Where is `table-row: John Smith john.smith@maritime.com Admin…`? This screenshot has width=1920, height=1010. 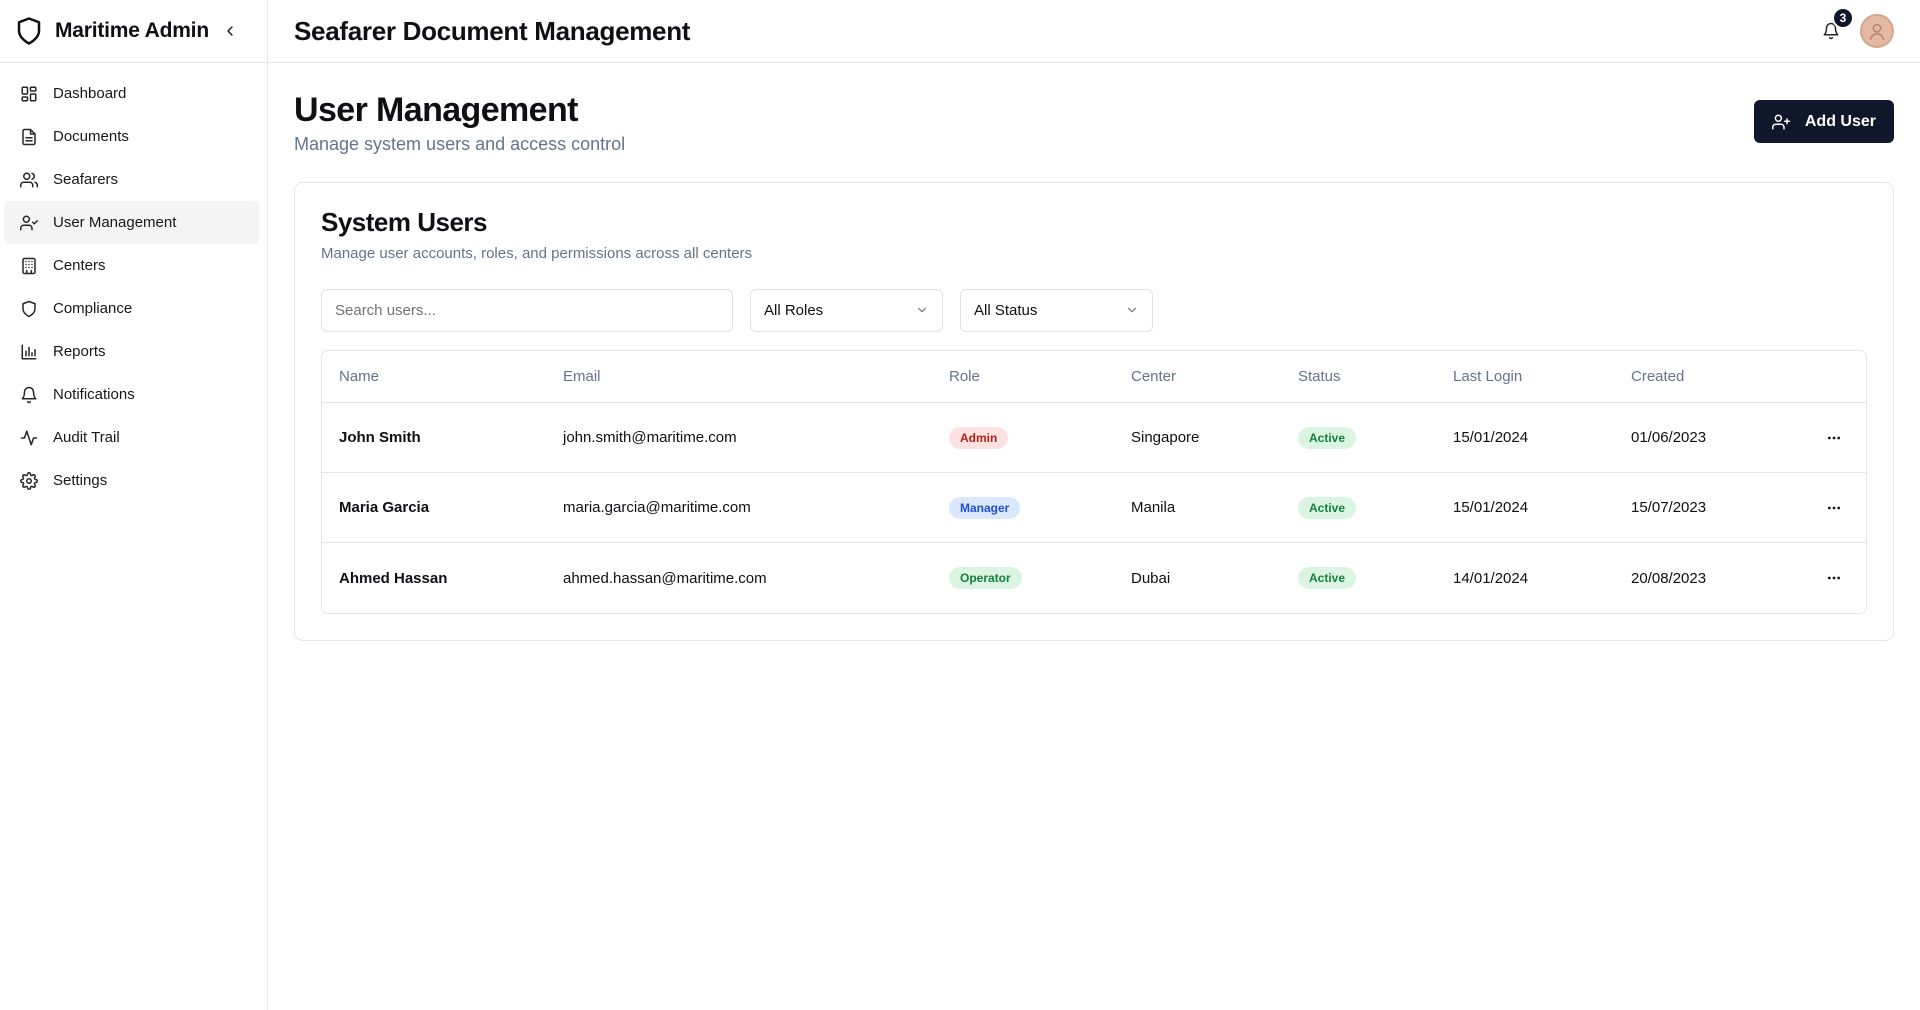 table-row: John Smith john.smith@maritime.com Admin… is located at coordinates (1094, 438).